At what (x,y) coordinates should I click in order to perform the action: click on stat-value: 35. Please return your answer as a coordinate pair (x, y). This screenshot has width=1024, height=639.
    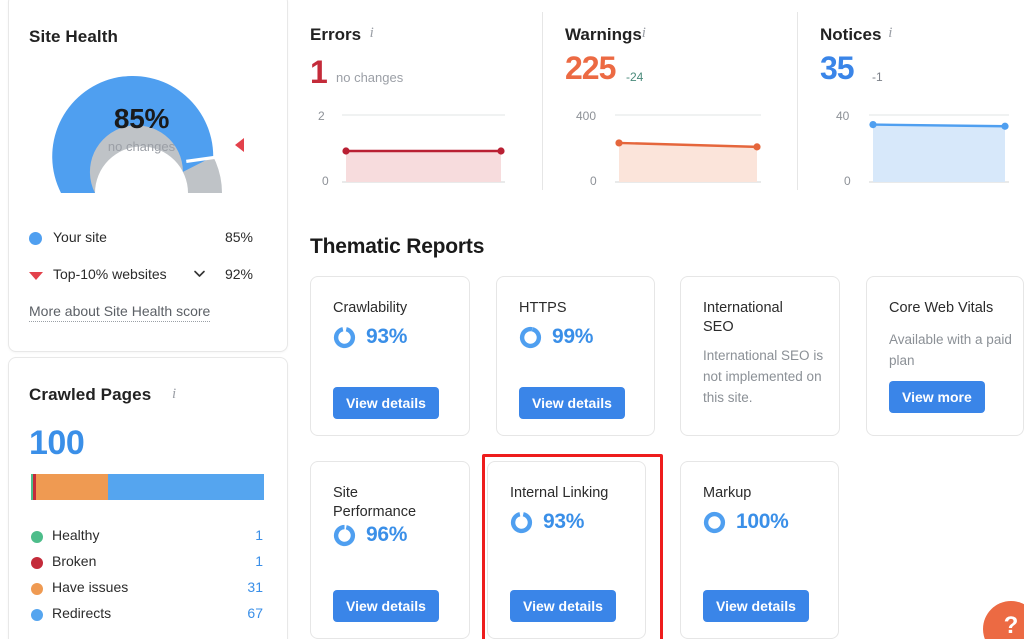
    Looking at the image, I should click on (837, 68).